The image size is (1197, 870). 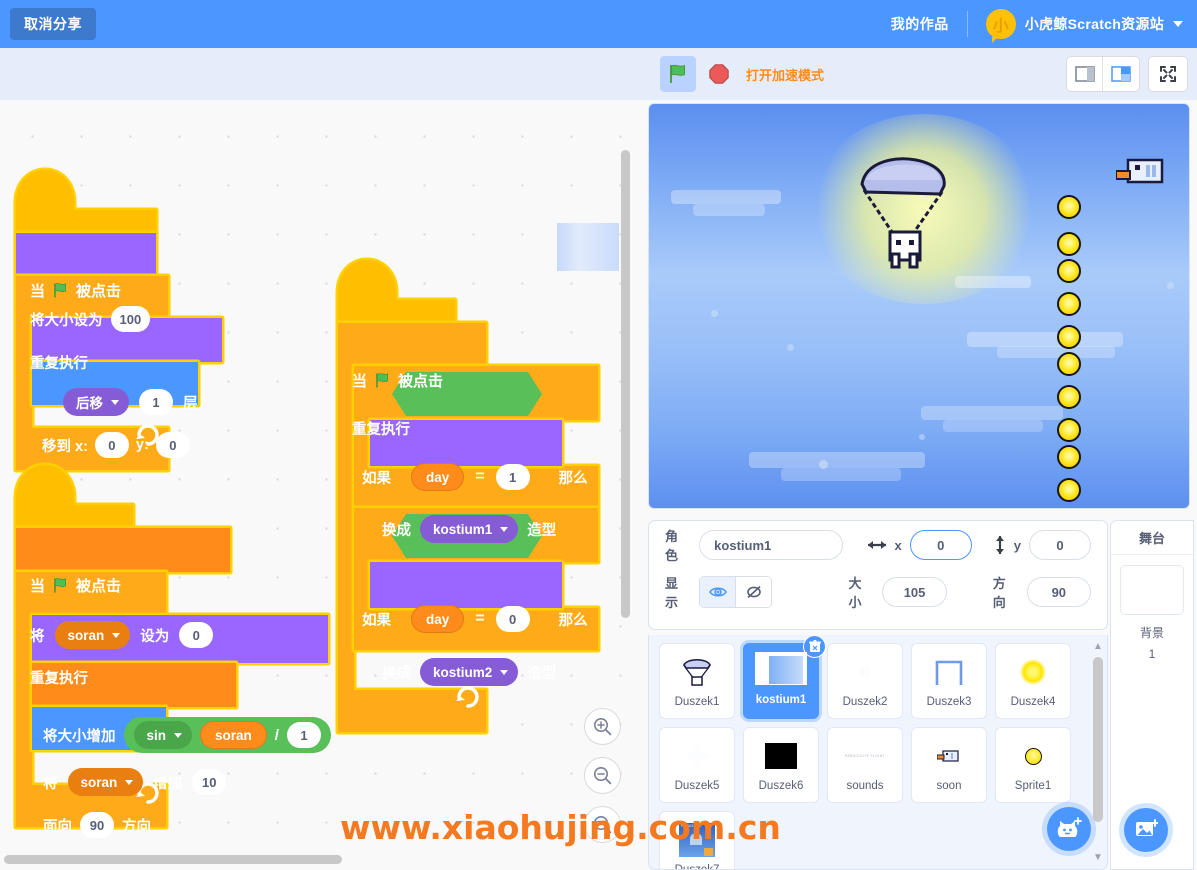 What do you see at coordinates (421, 381) in the screenshot?
I see `hat-clicked-label: 被点击` at bounding box center [421, 381].